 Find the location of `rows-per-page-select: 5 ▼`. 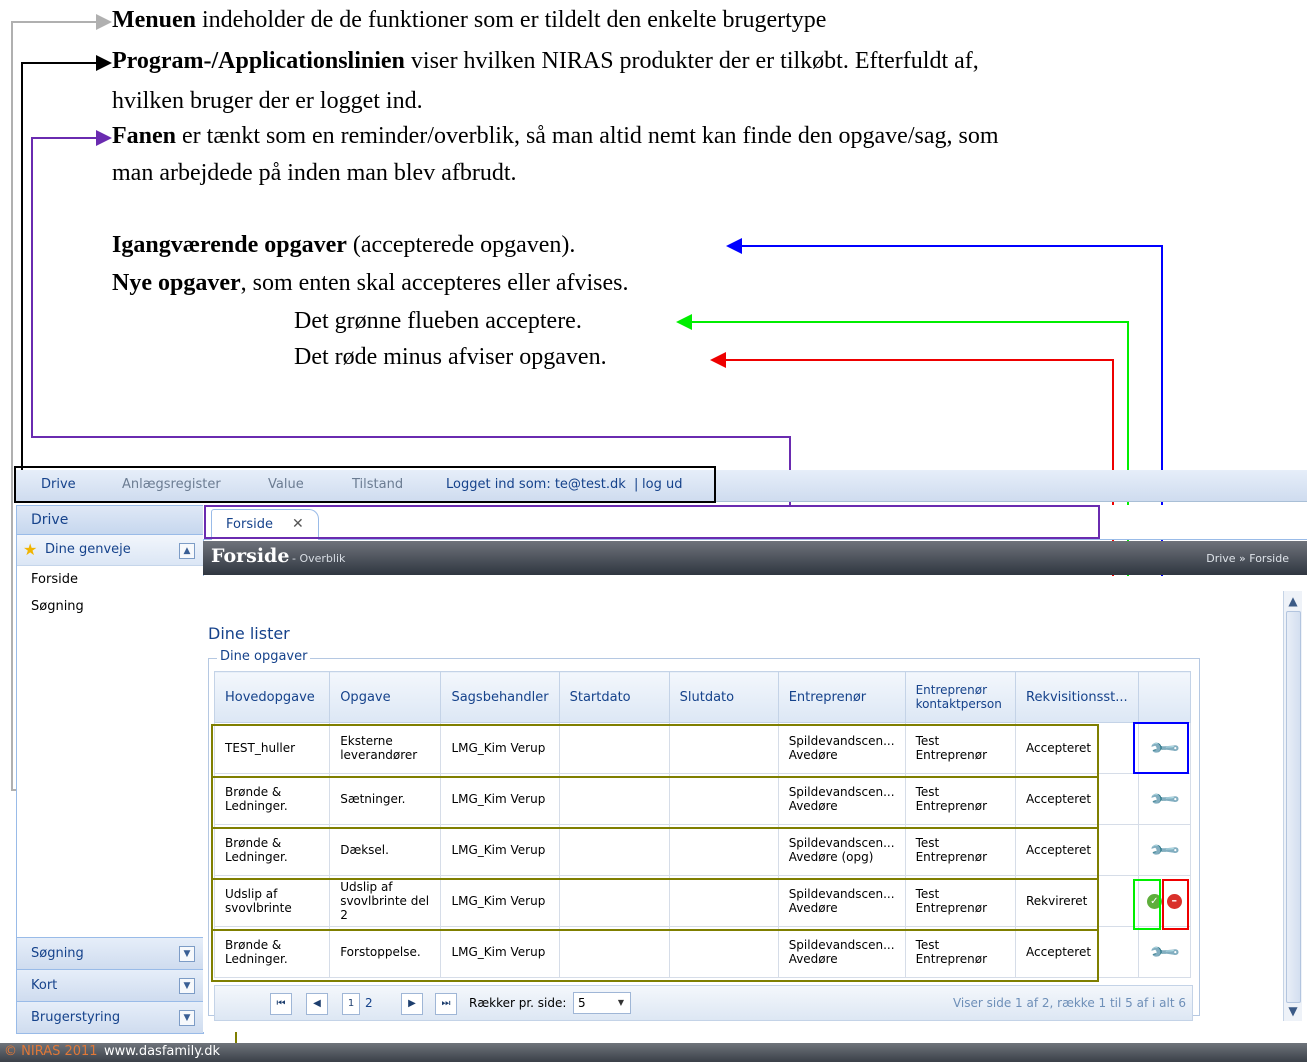

rows-per-page-select: 5 ▼ is located at coordinates (602, 1003).